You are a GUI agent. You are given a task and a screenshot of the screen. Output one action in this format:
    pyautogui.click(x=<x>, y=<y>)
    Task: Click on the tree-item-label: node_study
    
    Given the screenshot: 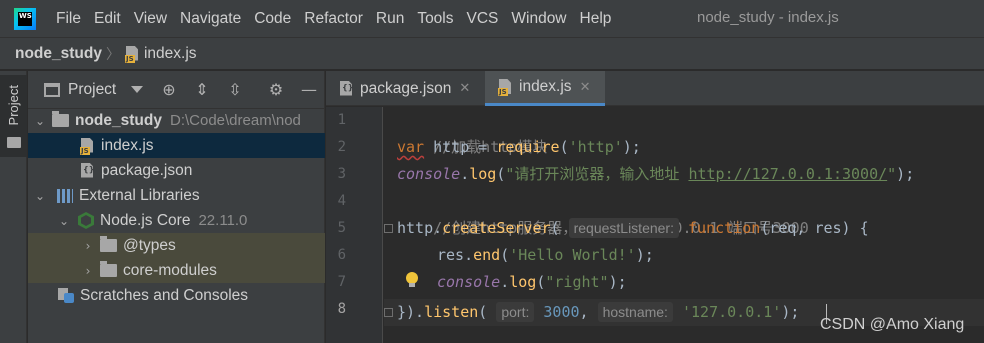 What is the action you would take?
    pyautogui.click(x=118, y=120)
    